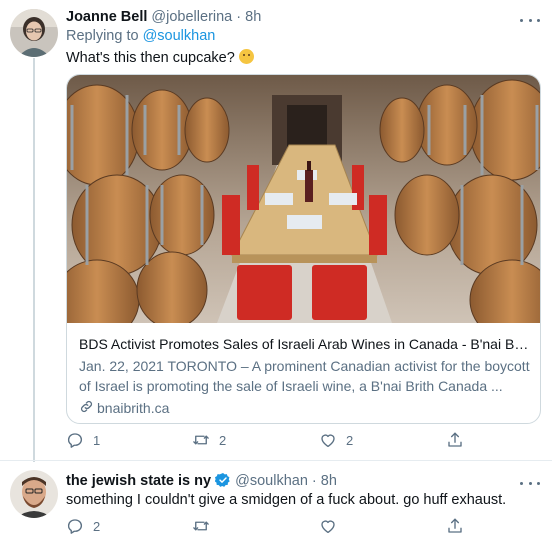 The height and width of the screenshot is (539, 552). I want to click on card-domain: bnaibrith.ca, so click(304, 408).